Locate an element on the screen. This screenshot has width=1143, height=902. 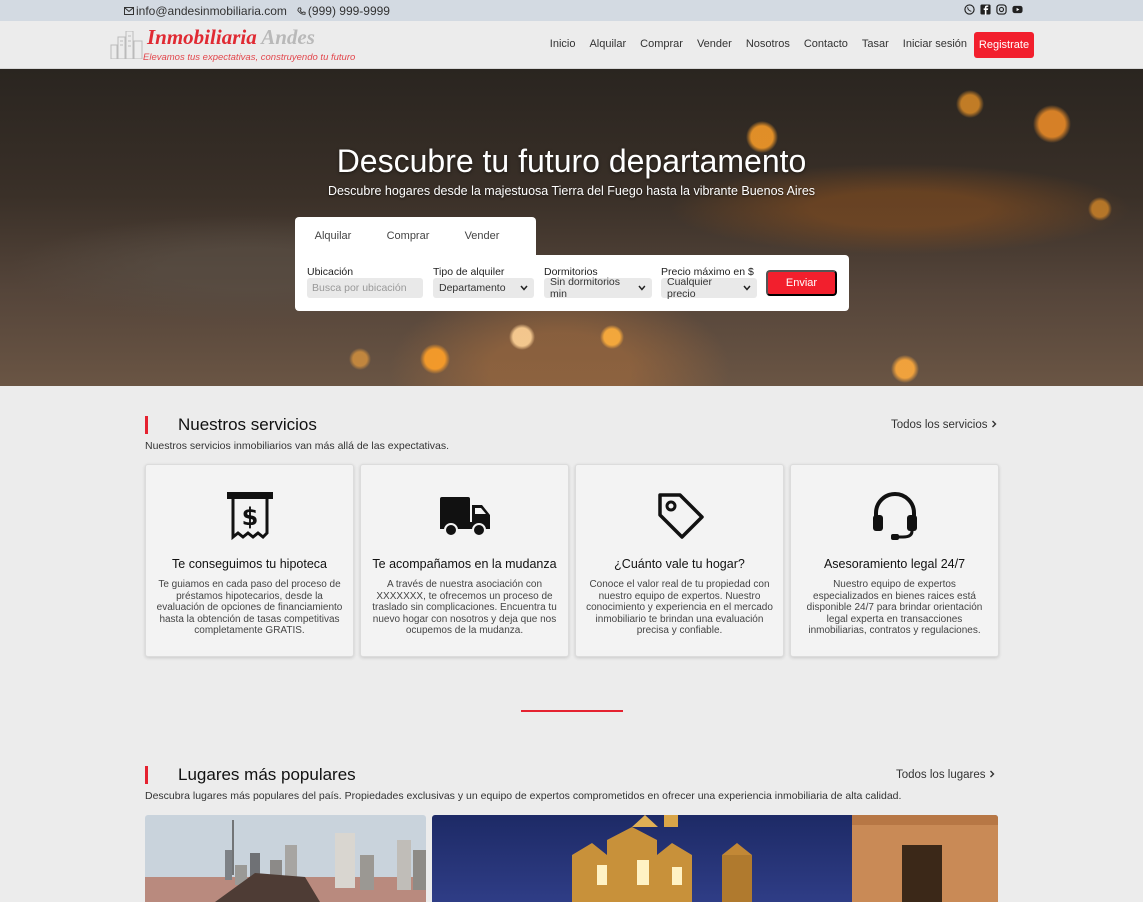
rooms-select-value: Sin dormitorios min is located at coordinates (585, 288).